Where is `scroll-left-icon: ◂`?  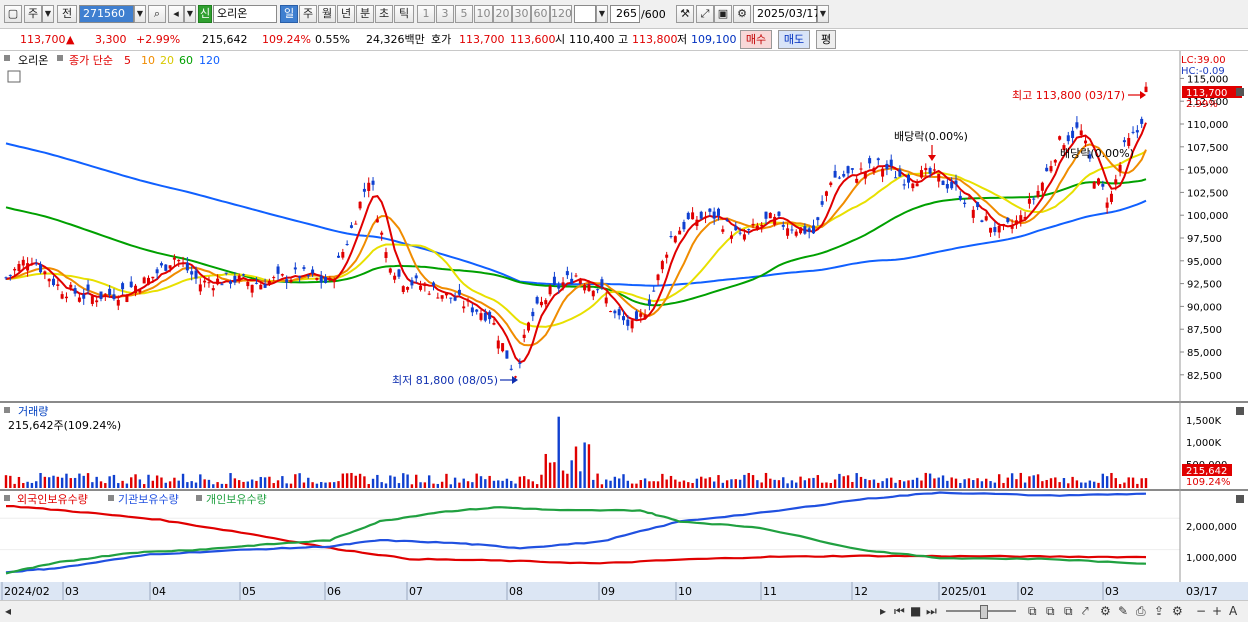
scroll-left-icon: ◂ is located at coordinates (8, 611).